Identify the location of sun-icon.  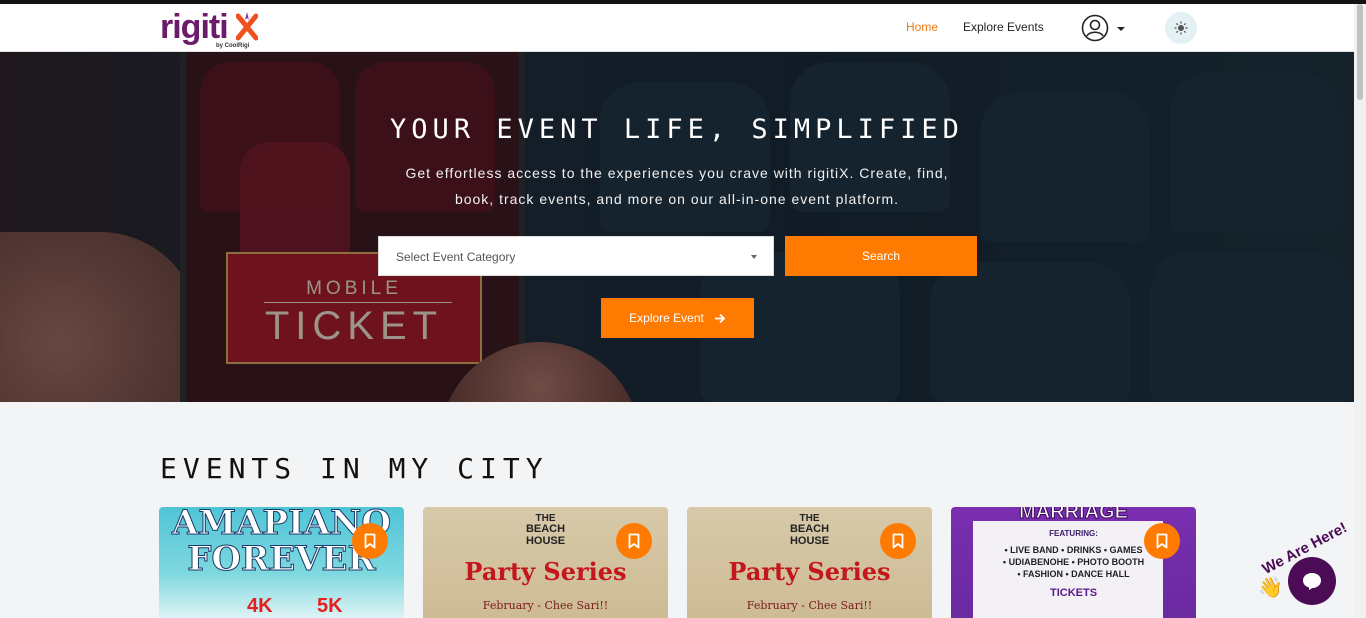
(1181, 28).